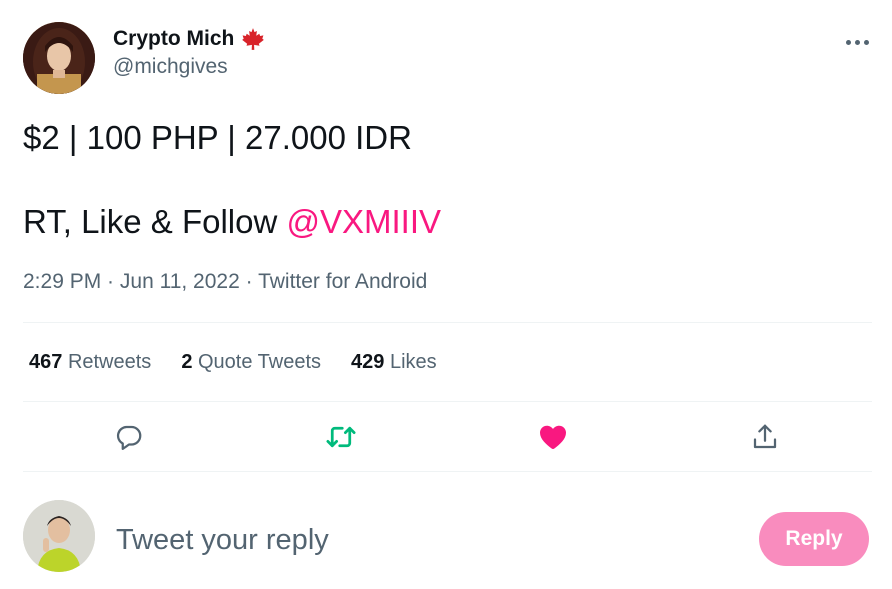 This screenshot has height=589, width=892. I want to click on likes-stat: 429 Likes, so click(394, 362).